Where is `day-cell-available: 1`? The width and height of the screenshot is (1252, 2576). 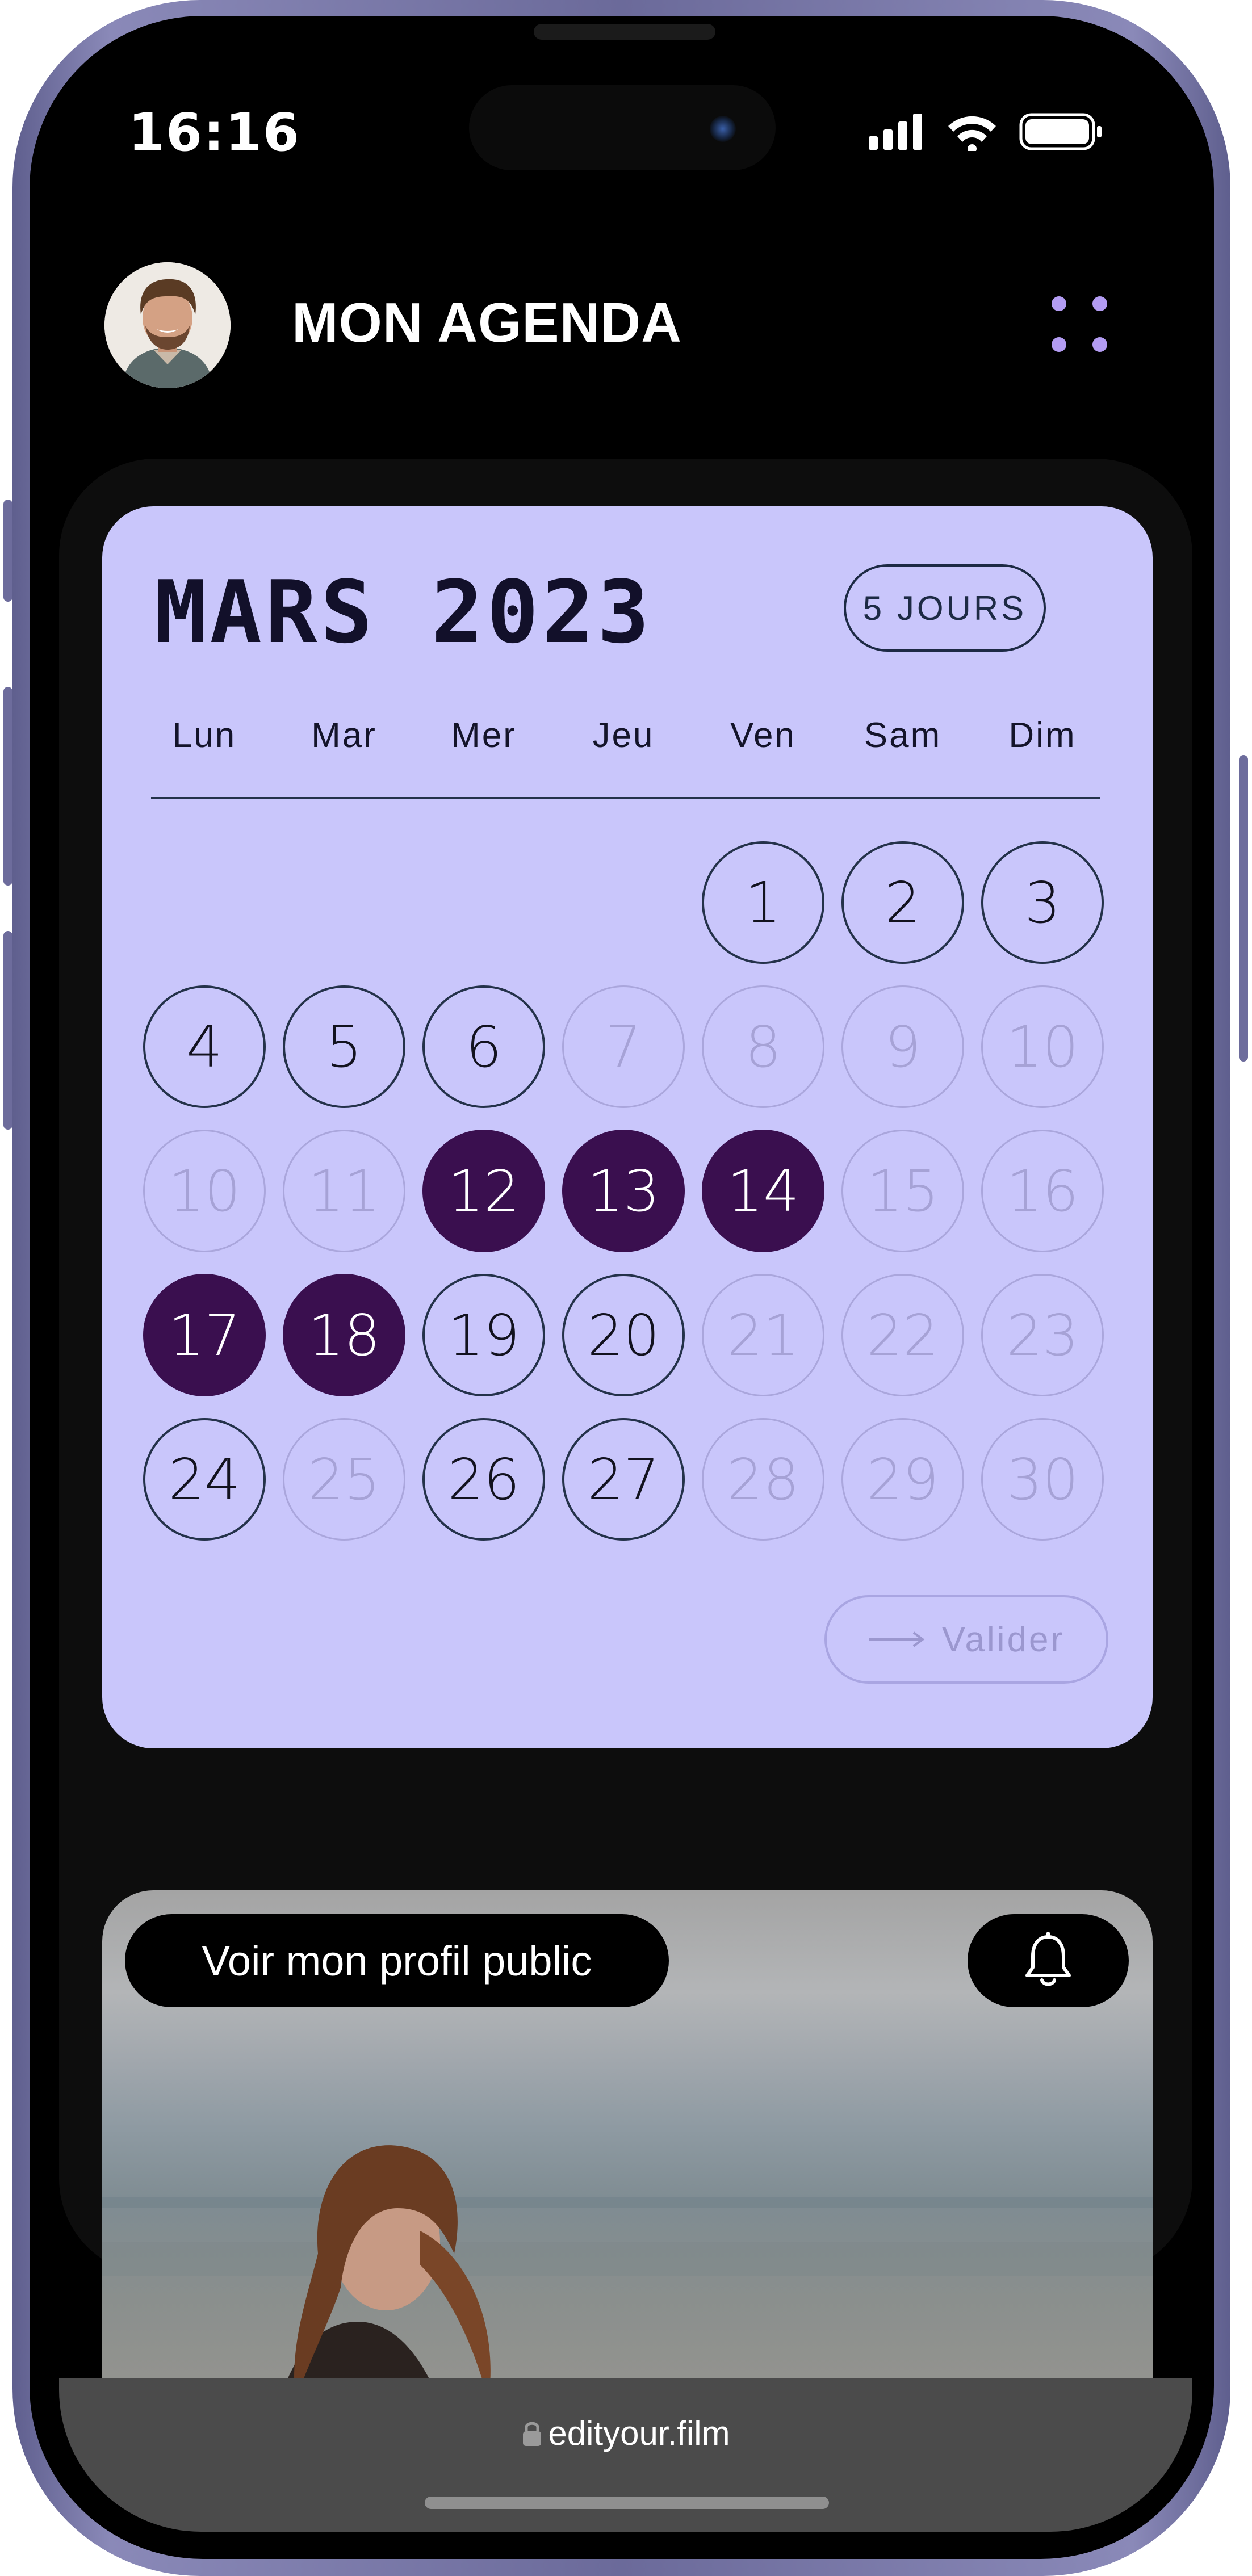 day-cell-available: 1 is located at coordinates (763, 903).